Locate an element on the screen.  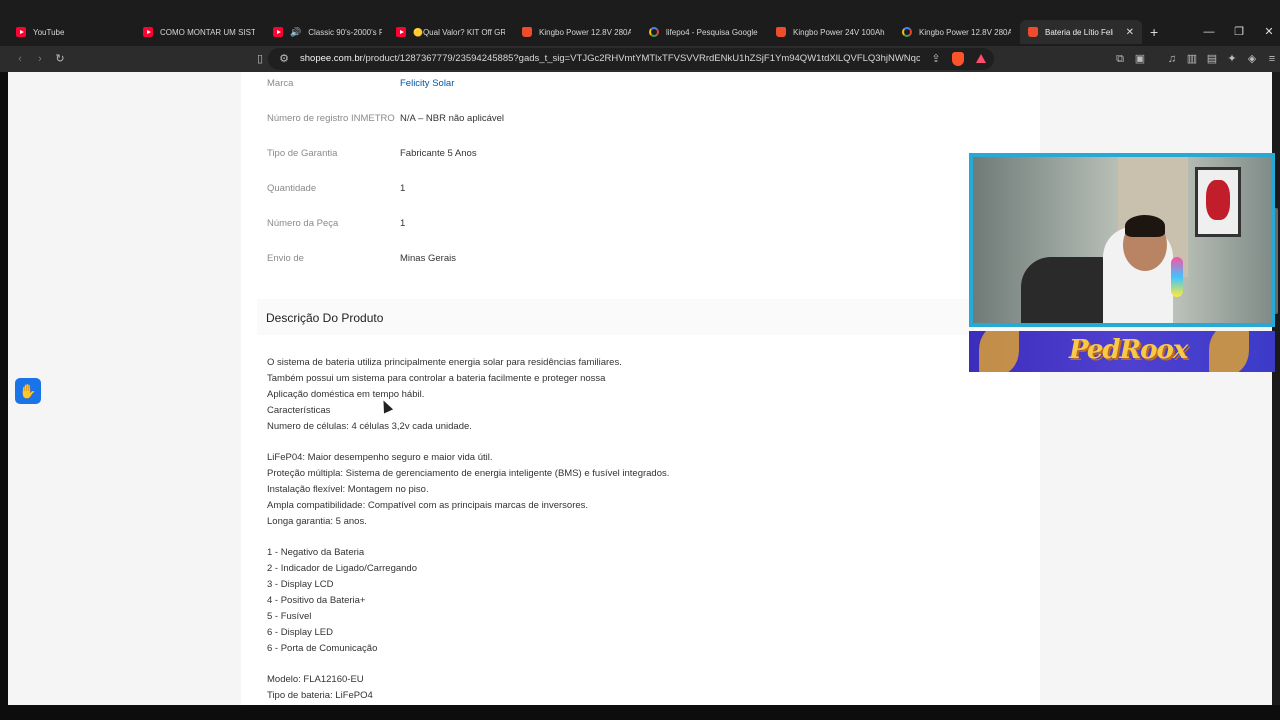
tab-label: 🟡Qual Valor? KIT Off GRID is located at coordinates (459, 32).